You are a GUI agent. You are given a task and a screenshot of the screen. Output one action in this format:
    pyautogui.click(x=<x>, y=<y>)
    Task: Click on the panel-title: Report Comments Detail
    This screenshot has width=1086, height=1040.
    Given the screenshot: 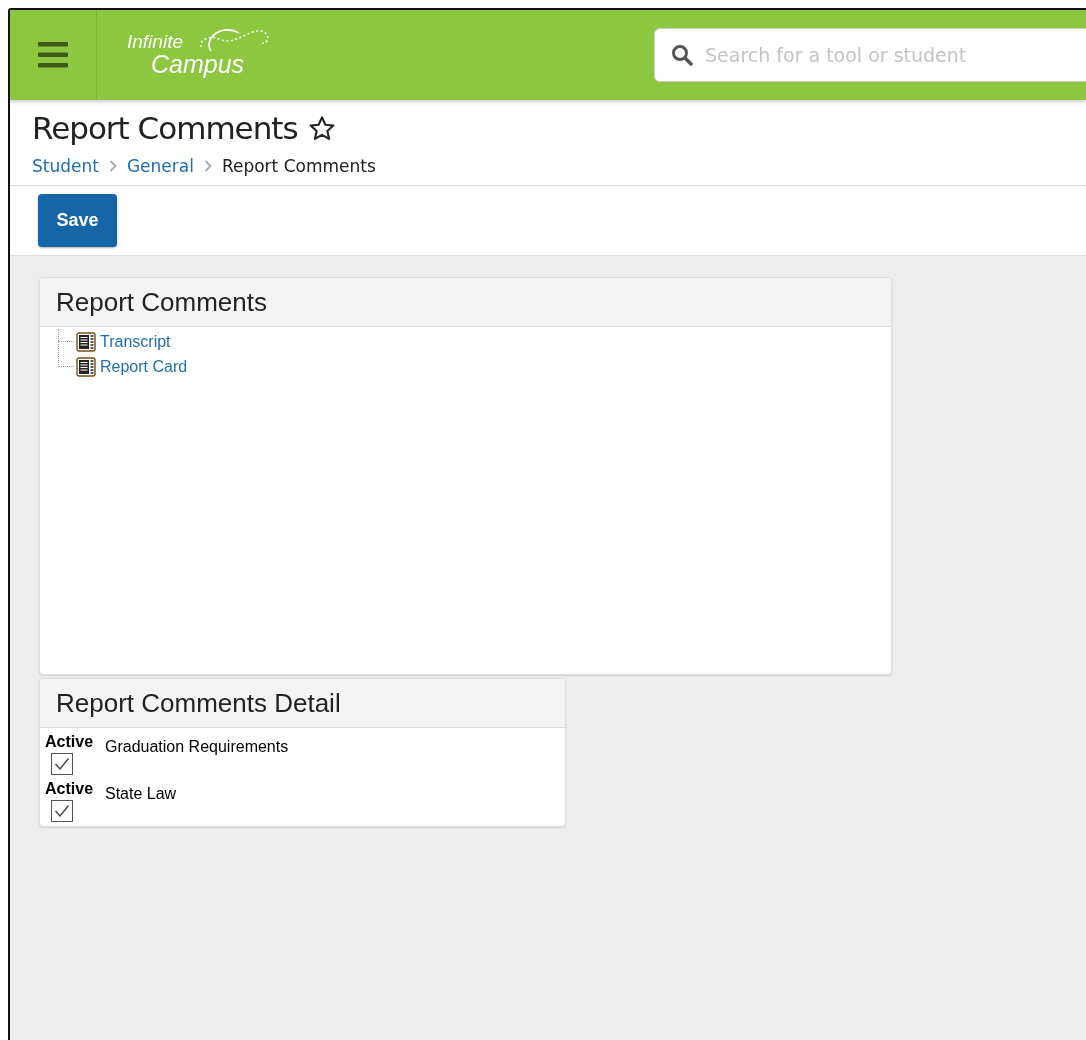 What is the action you would take?
    pyautogui.click(x=302, y=703)
    